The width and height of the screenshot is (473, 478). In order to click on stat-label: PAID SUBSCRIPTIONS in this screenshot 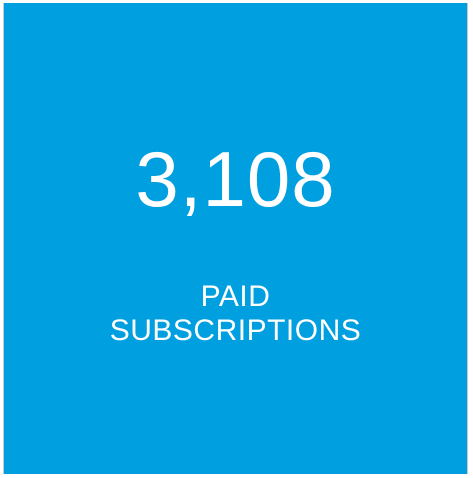, I will do `click(235, 314)`.